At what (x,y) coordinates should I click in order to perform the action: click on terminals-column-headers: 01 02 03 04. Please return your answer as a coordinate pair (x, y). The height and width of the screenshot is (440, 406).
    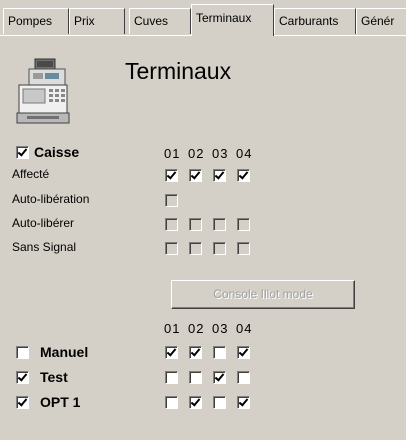
    Looking at the image, I should click on (212, 328).